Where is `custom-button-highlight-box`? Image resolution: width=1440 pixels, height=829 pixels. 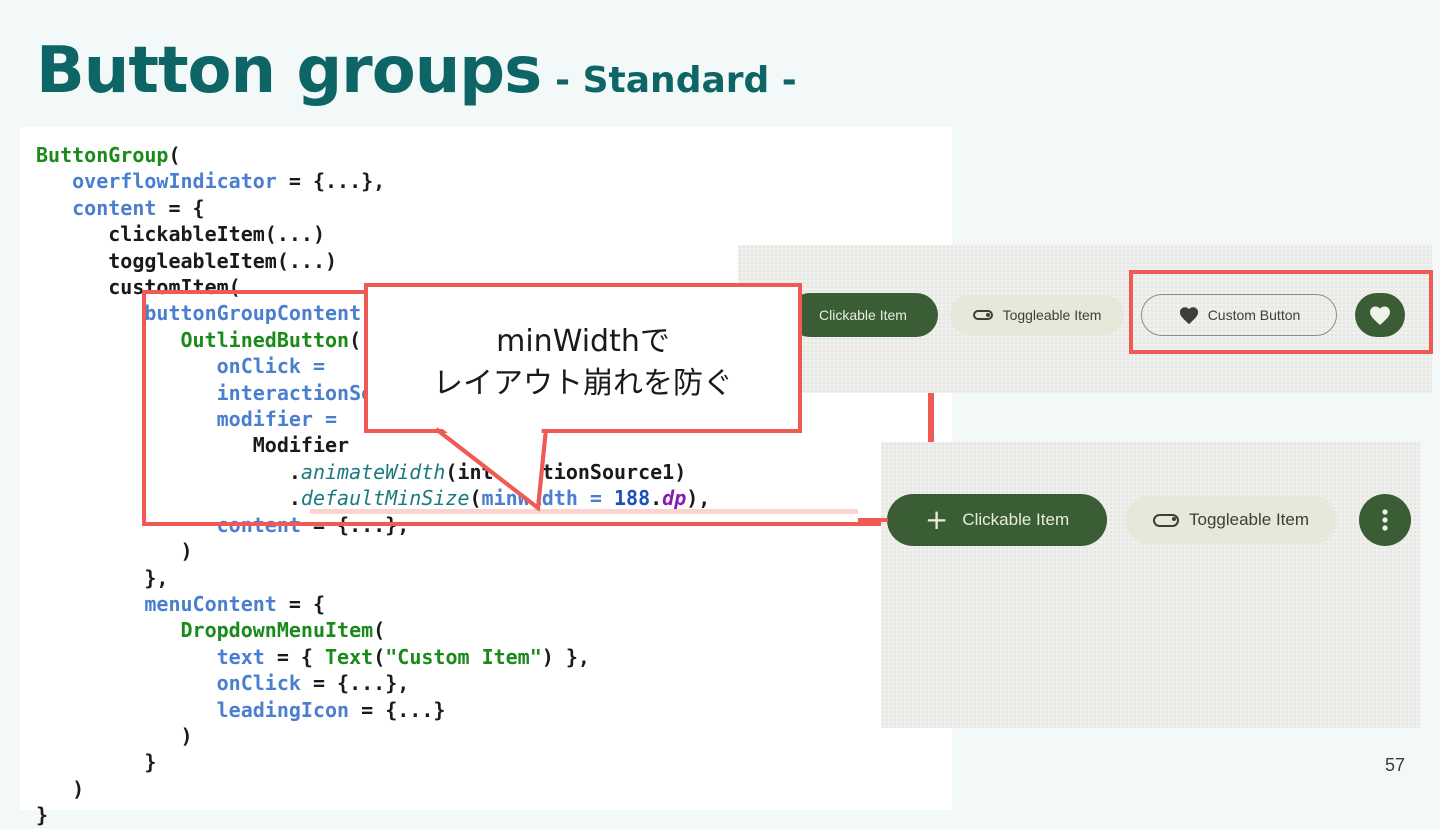 custom-button-highlight-box is located at coordinates (1281, 312).